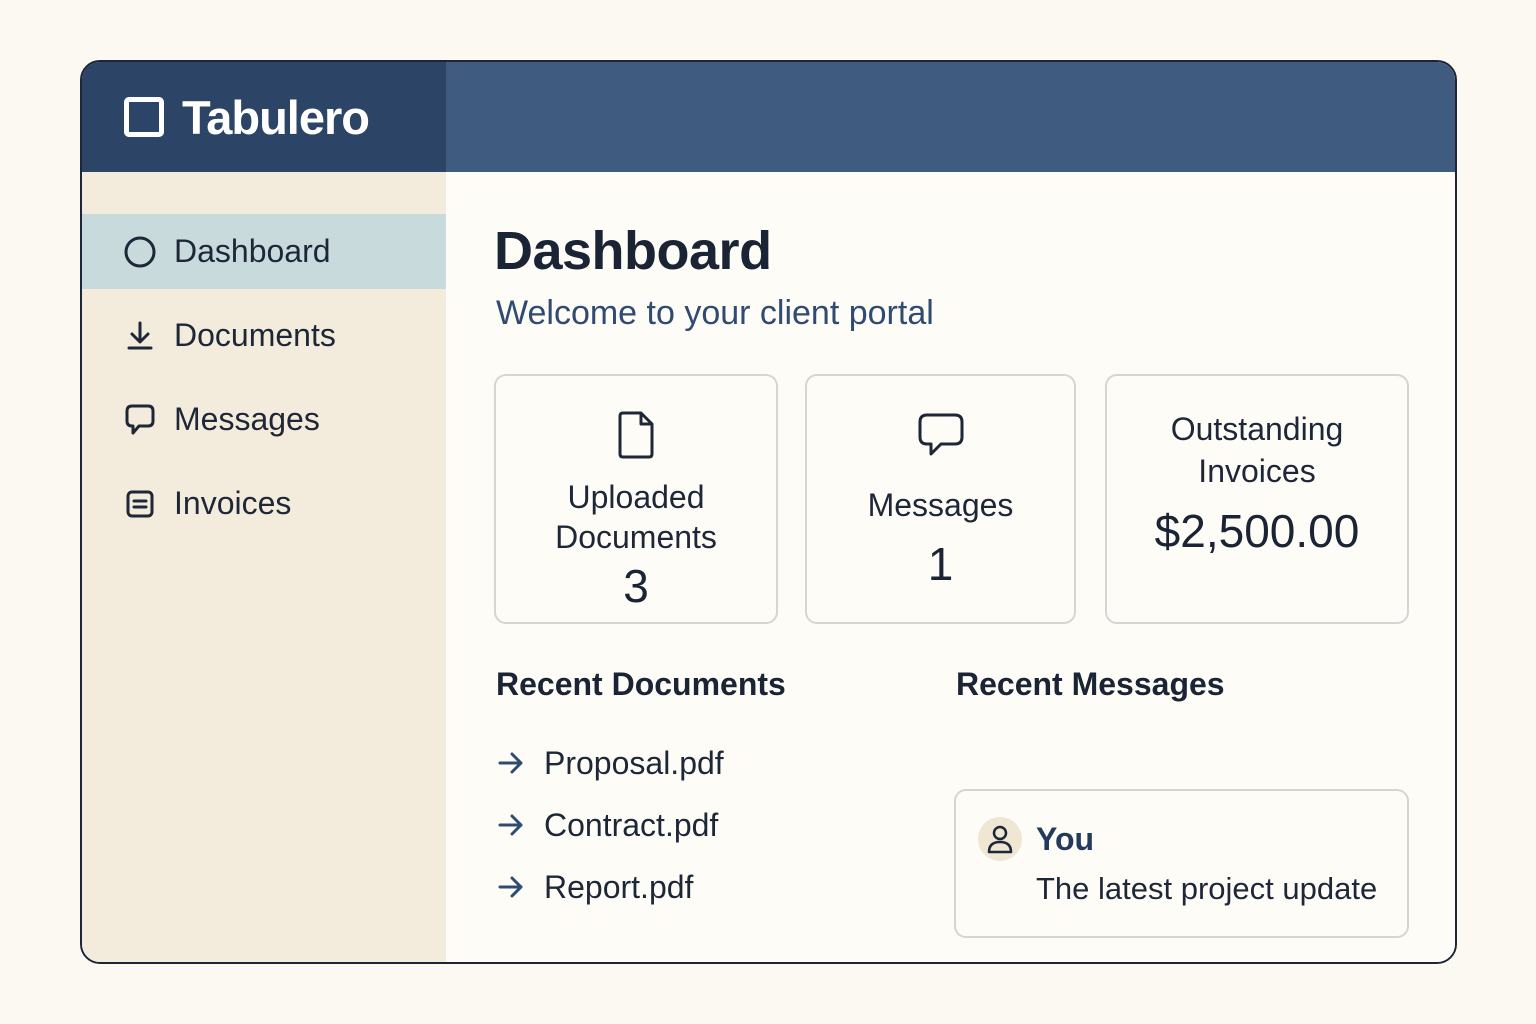  What do you see at coordinates (1257, 471) in the screenshot?
I see `card-label: Invoices` at bounding box center [1257, 471].